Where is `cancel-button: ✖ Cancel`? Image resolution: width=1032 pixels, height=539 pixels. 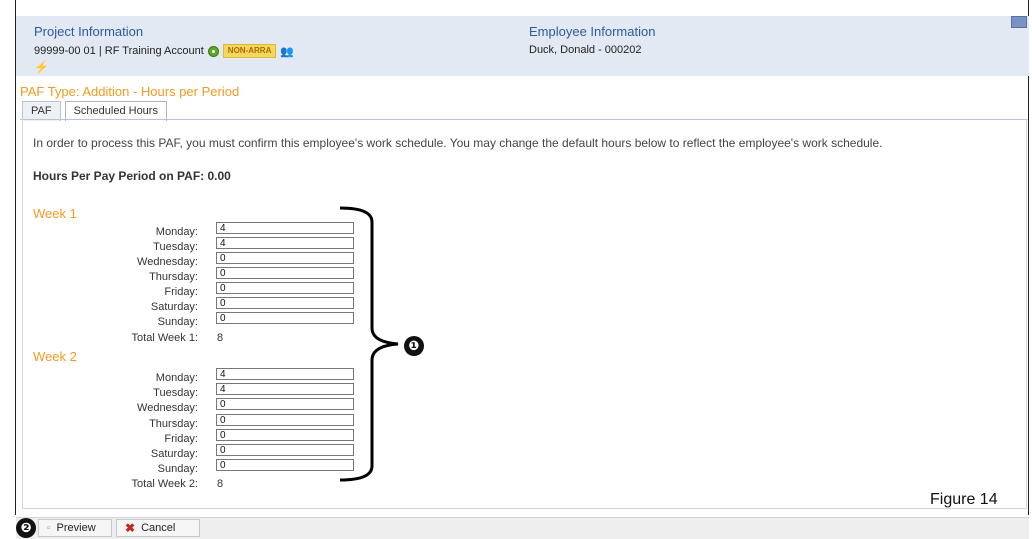 cancel-button: ✖ Cancel is located at coordinates (158, 528).